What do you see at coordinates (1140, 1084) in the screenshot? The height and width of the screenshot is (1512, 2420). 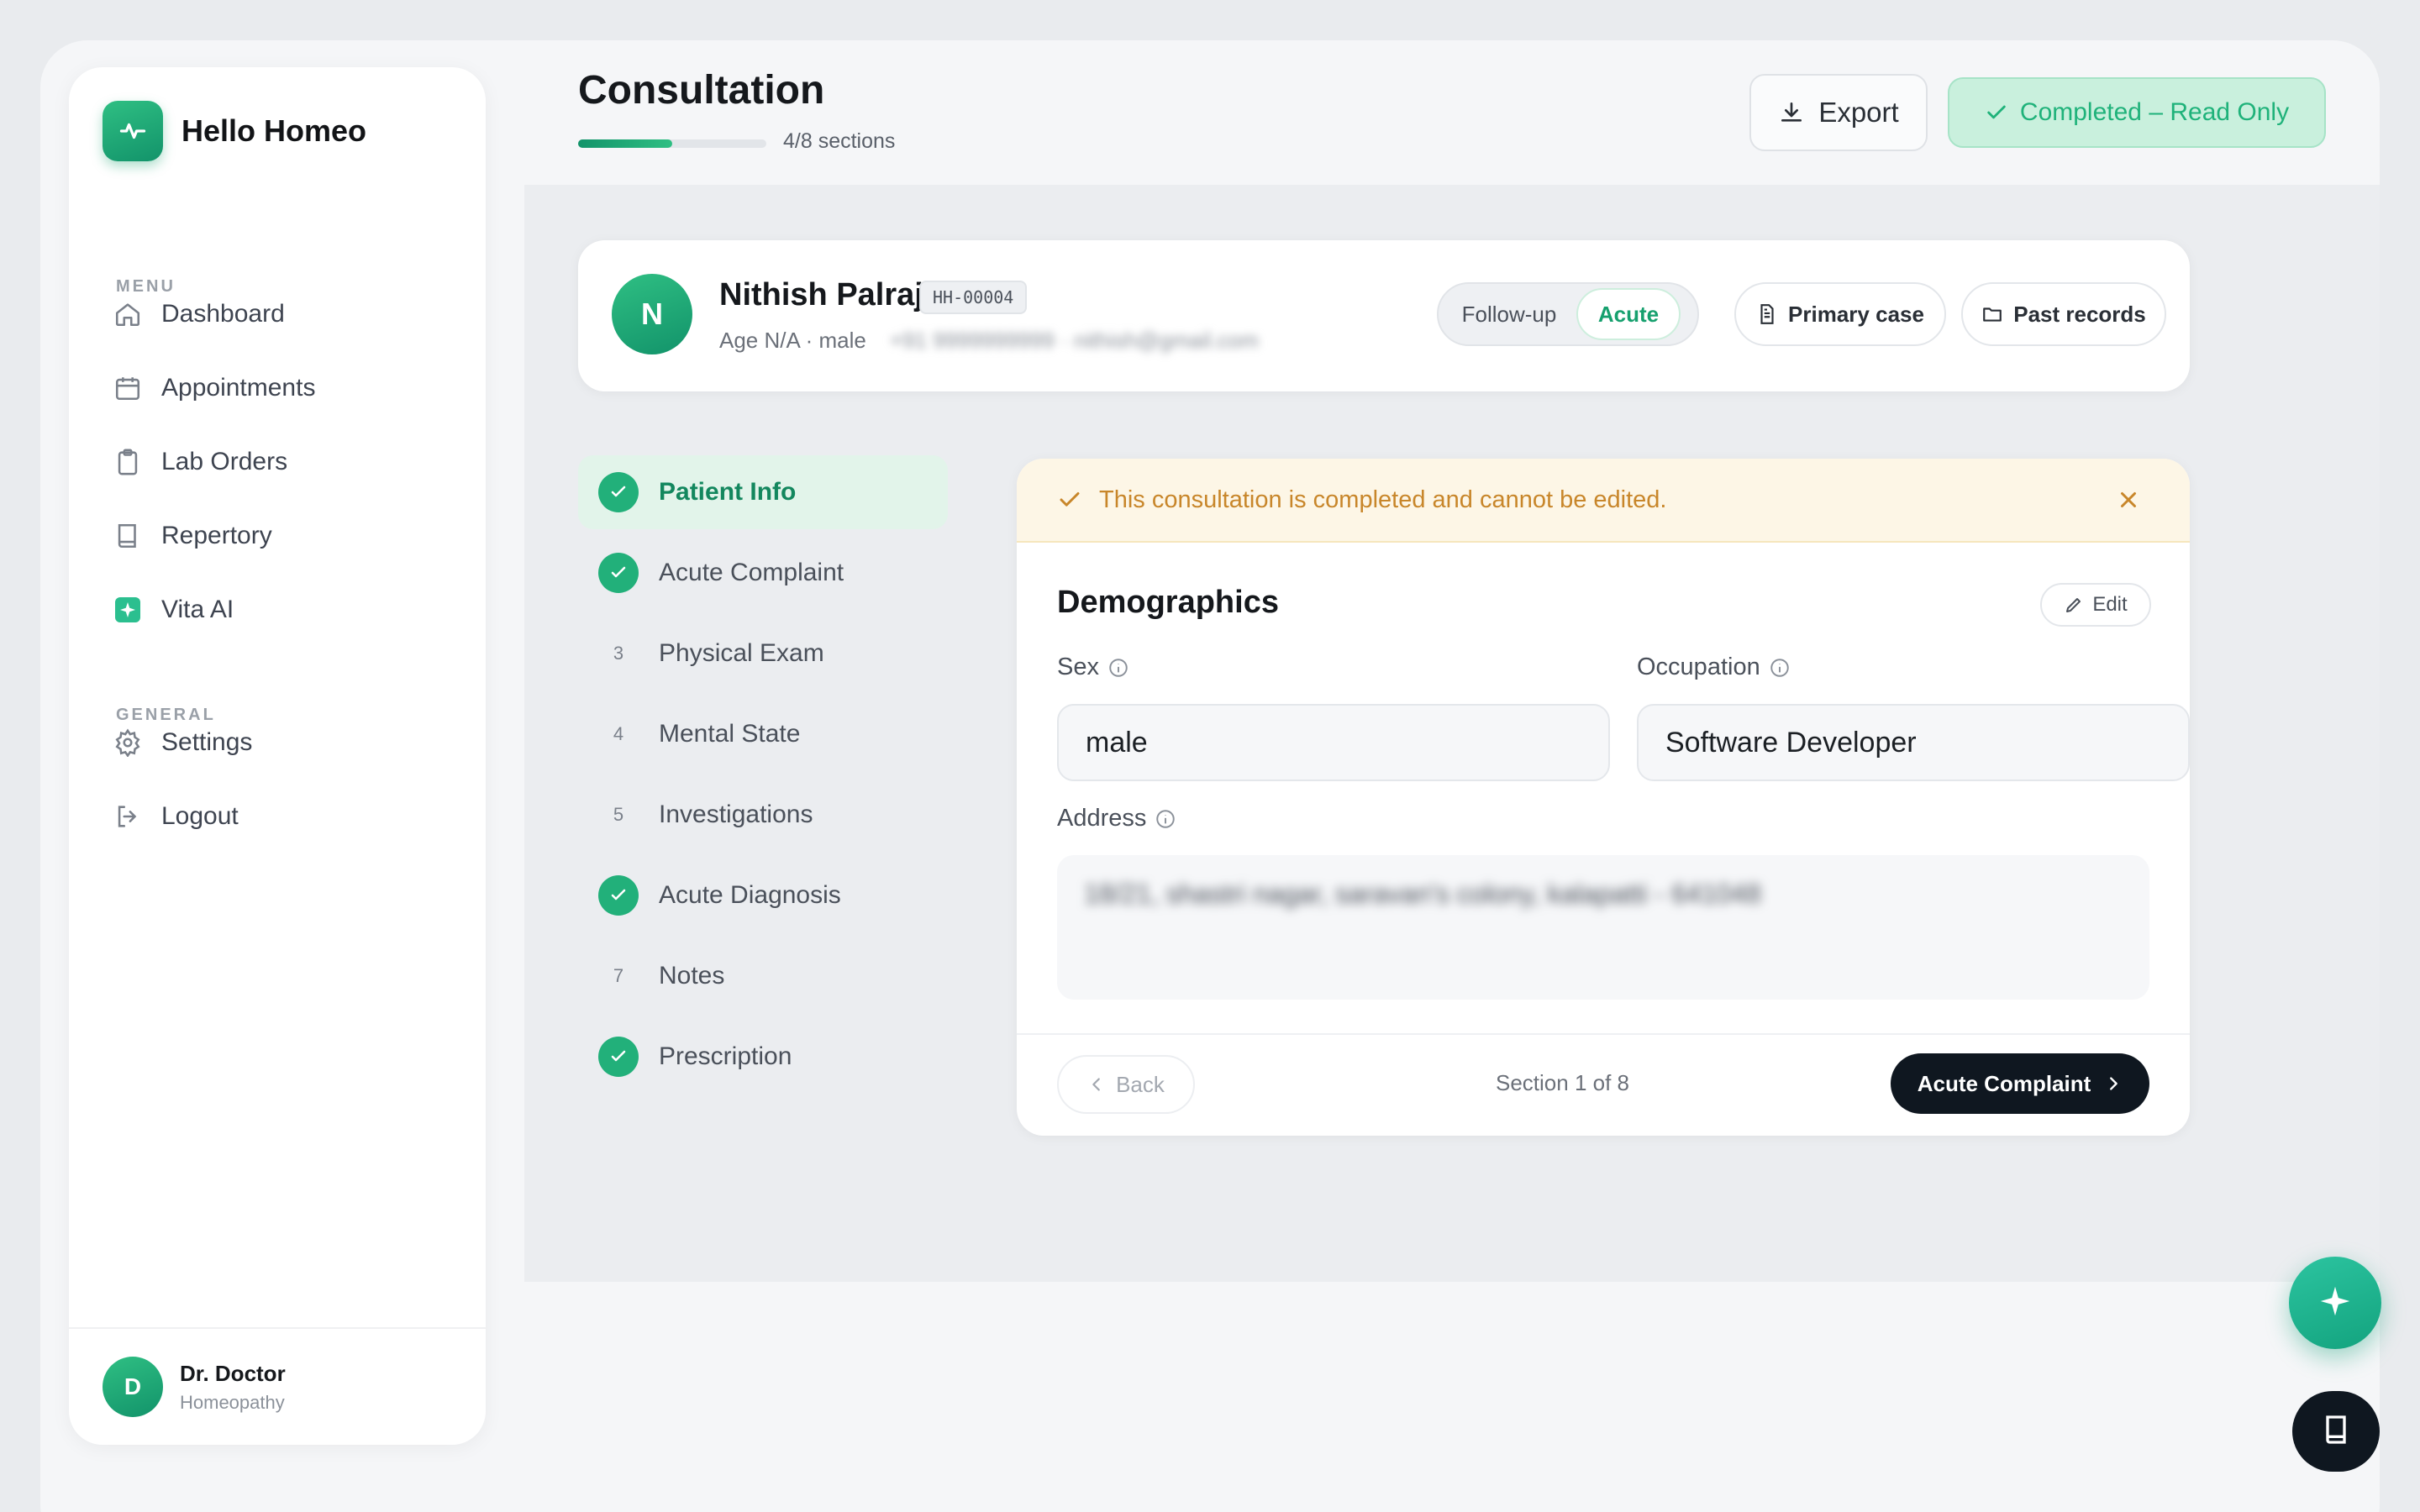 I see `back-label: Back` at bounding box center [1140, 1084].